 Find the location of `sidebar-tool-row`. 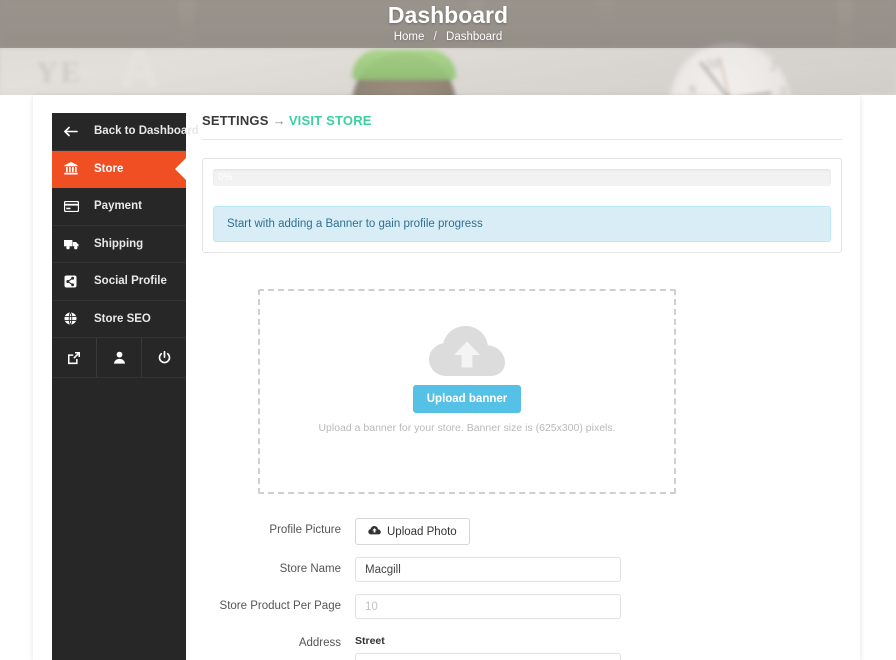

sidebar-tool-row is located at coordinates (119, 358).